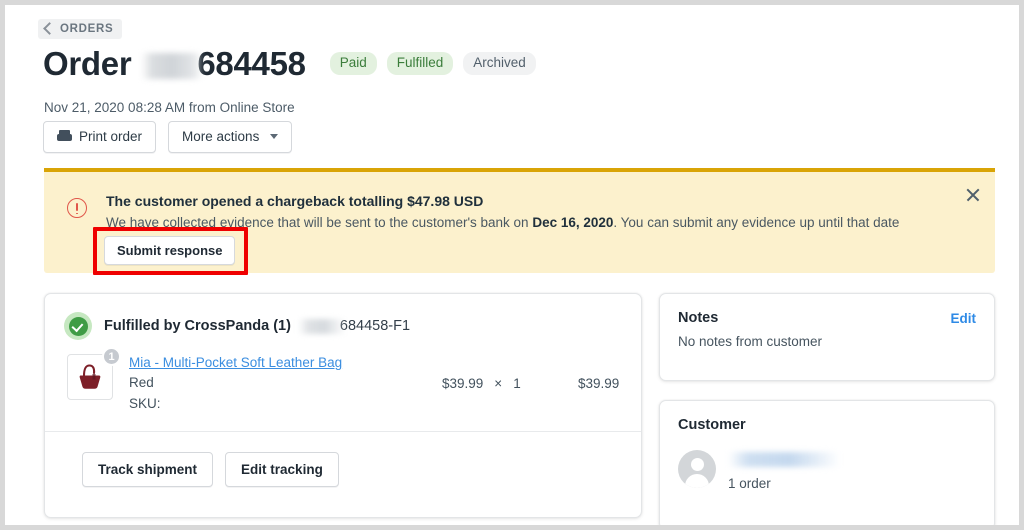 This screenshot has height=530, width=1024. I want to click on order-action-row: Print order More actions, so click(168, 137).